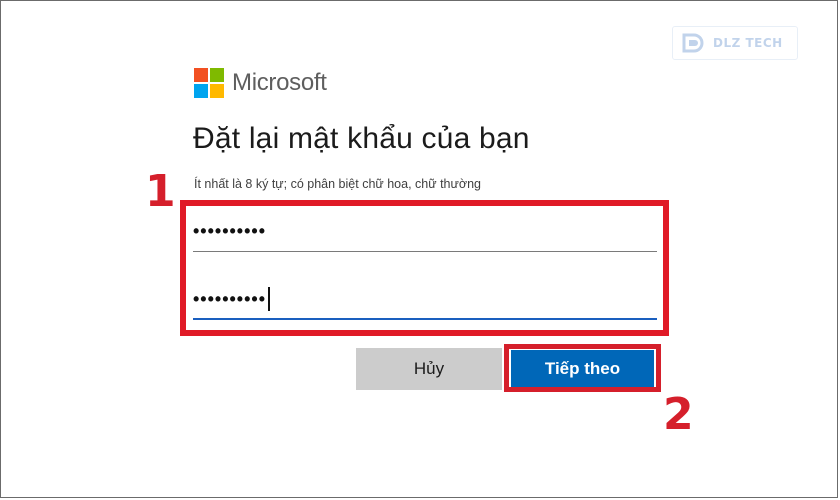 This screenshot has height=500, width=840. Describe the element at coordinates (160, 191) in the screenshot. I see `step-marker-1: 1` at that location.